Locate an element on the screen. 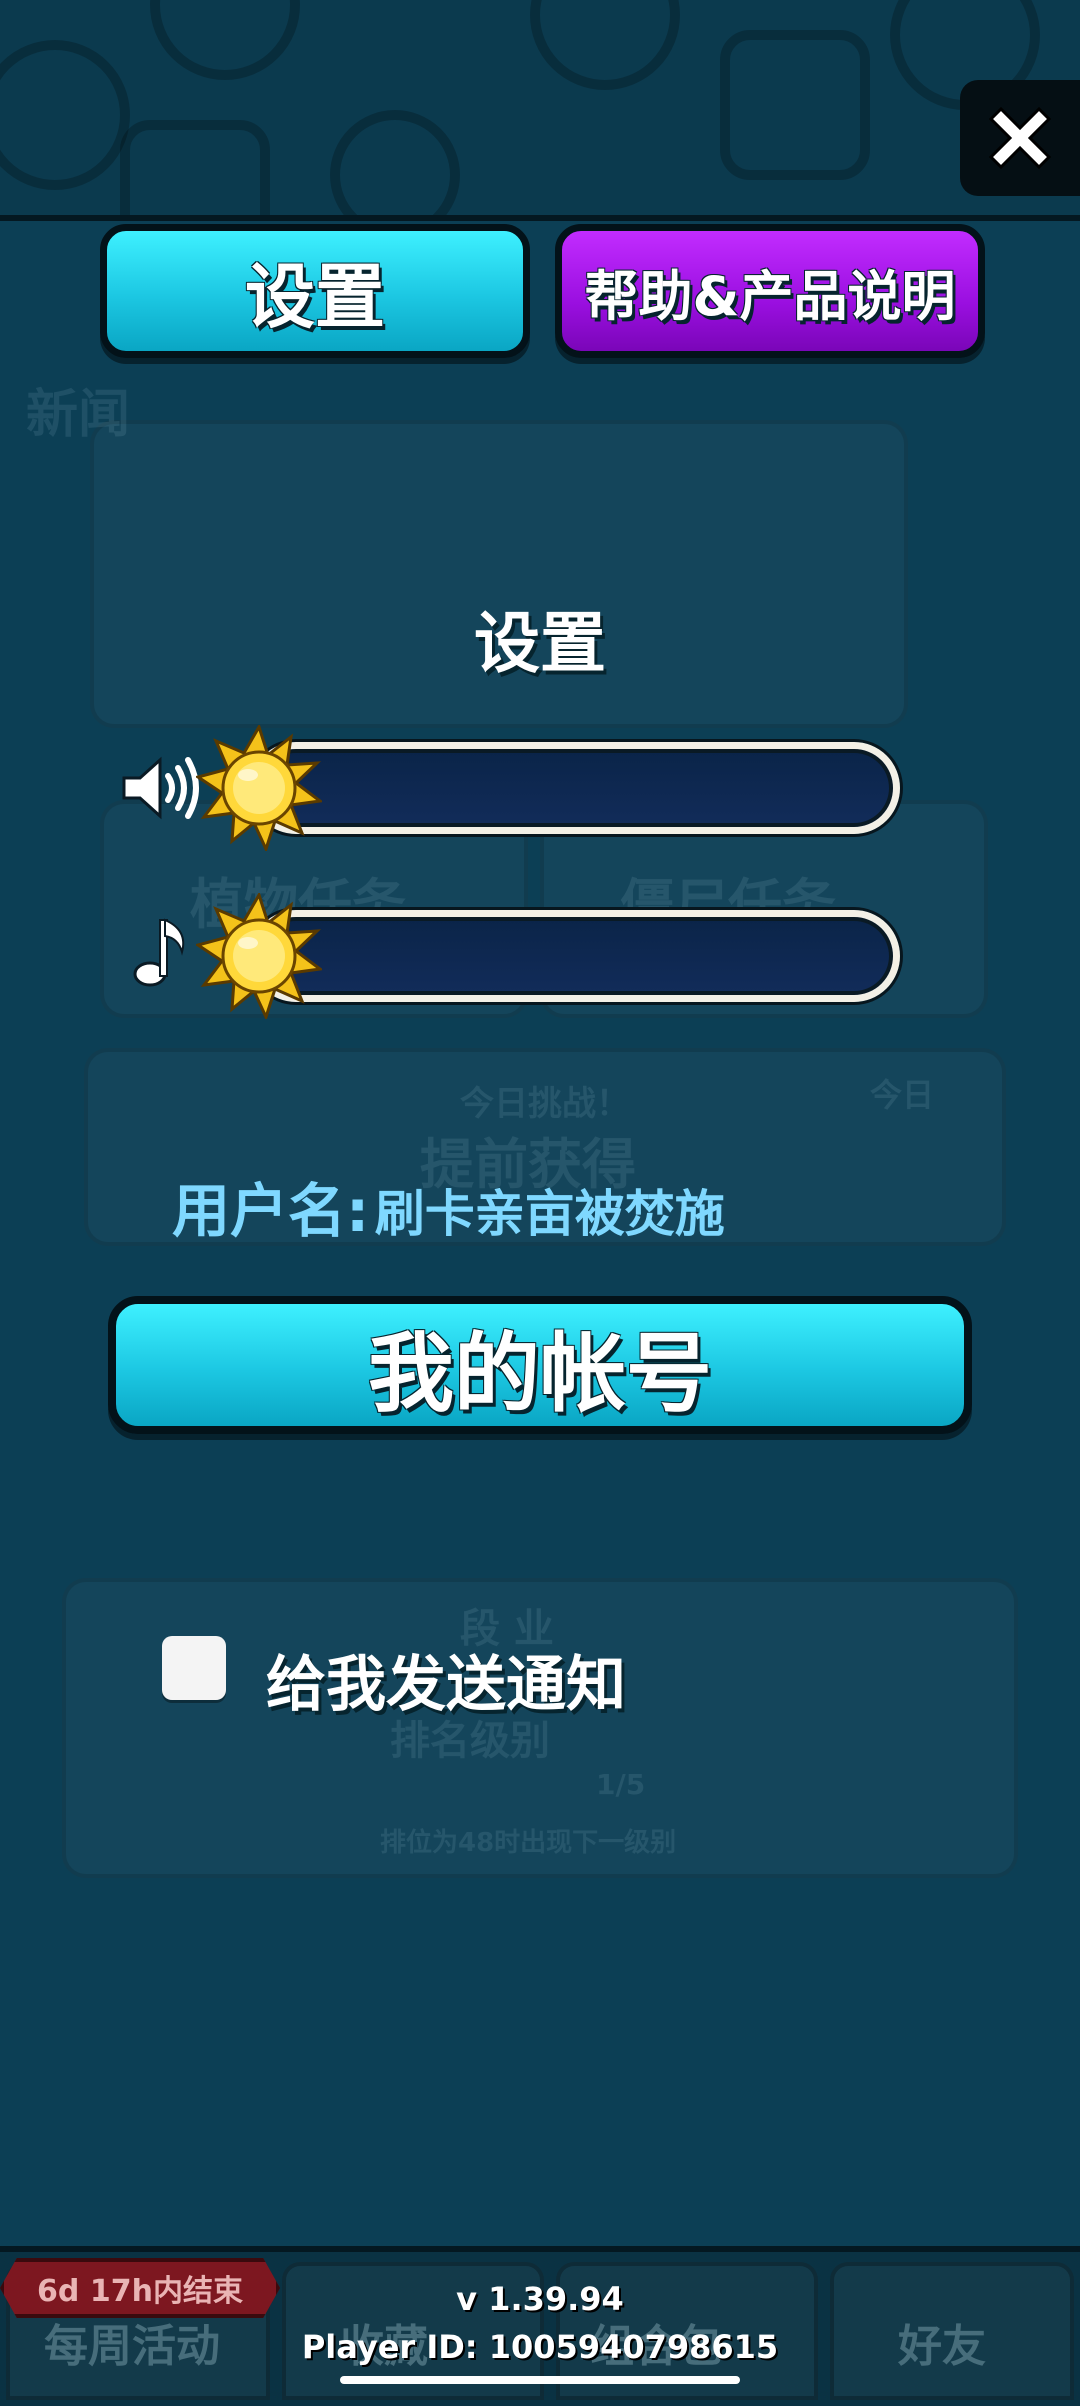 The width and height of the screenshot is (1080, 2406). player-id-text: Player ID: 1005940798615 is located at coordinates (540, 2347).